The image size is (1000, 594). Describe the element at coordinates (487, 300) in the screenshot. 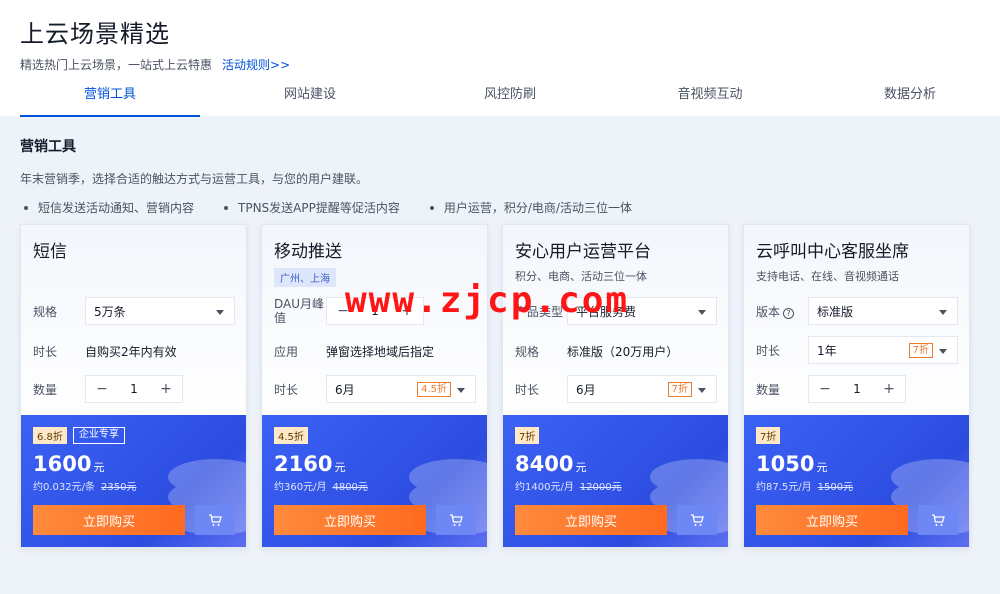

I see `watermark: www.zjcp.com` at that location.